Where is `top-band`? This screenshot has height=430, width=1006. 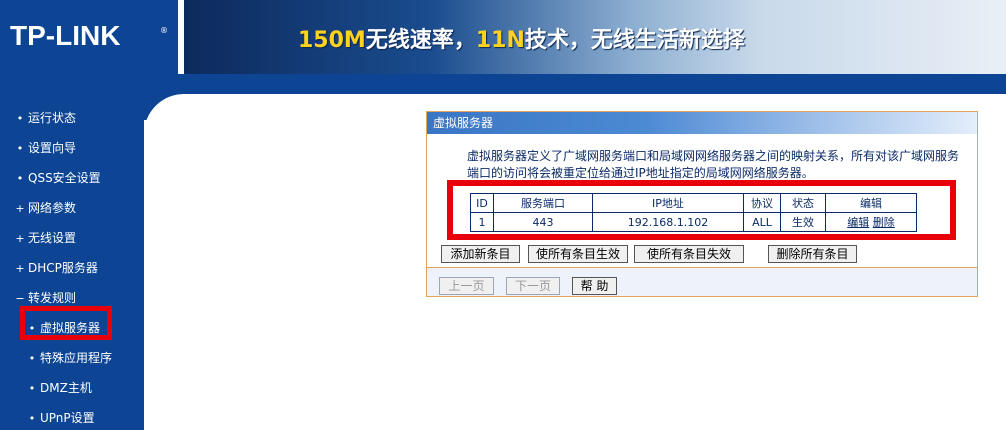
top-band is located at coordinates (575, 87).